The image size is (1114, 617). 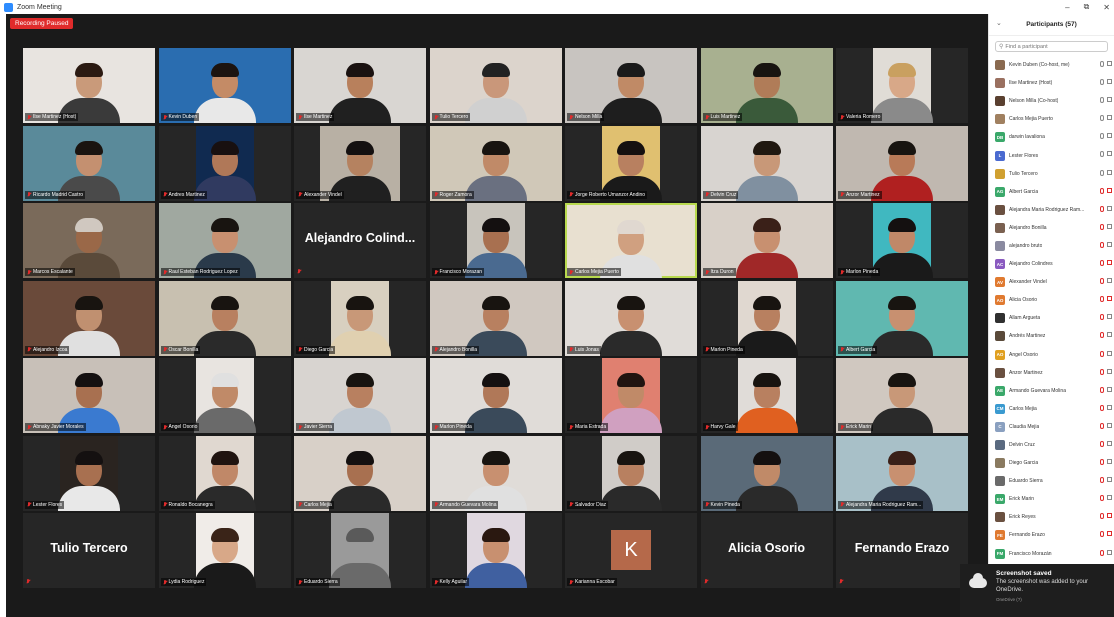 I want to click on participant-row: Carlos Mejia Puerto, so click(x=1051, y=119).